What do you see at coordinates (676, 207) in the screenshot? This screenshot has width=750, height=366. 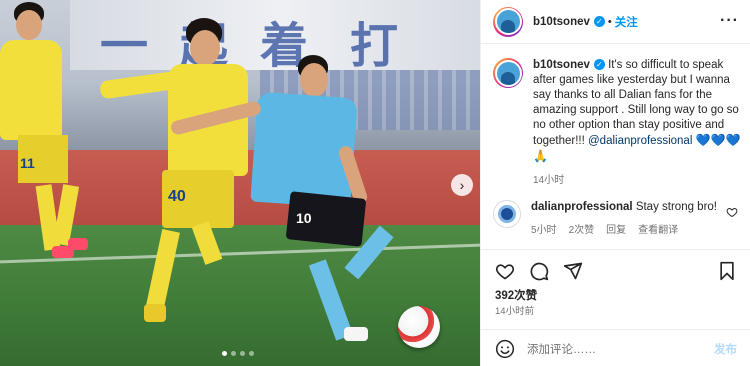 I see `comment-text: Stay strong bro!` at bounding box center [676, 207].